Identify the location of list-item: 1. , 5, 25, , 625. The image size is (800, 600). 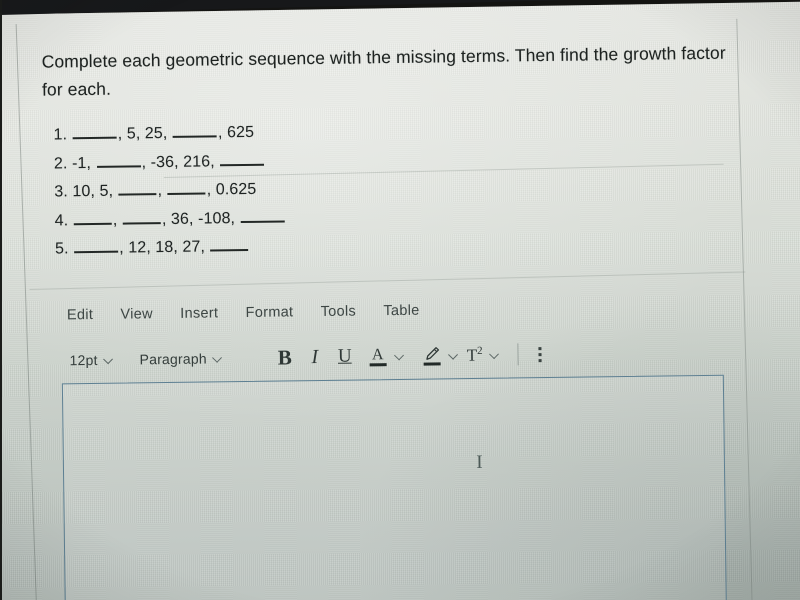
(154, 133).